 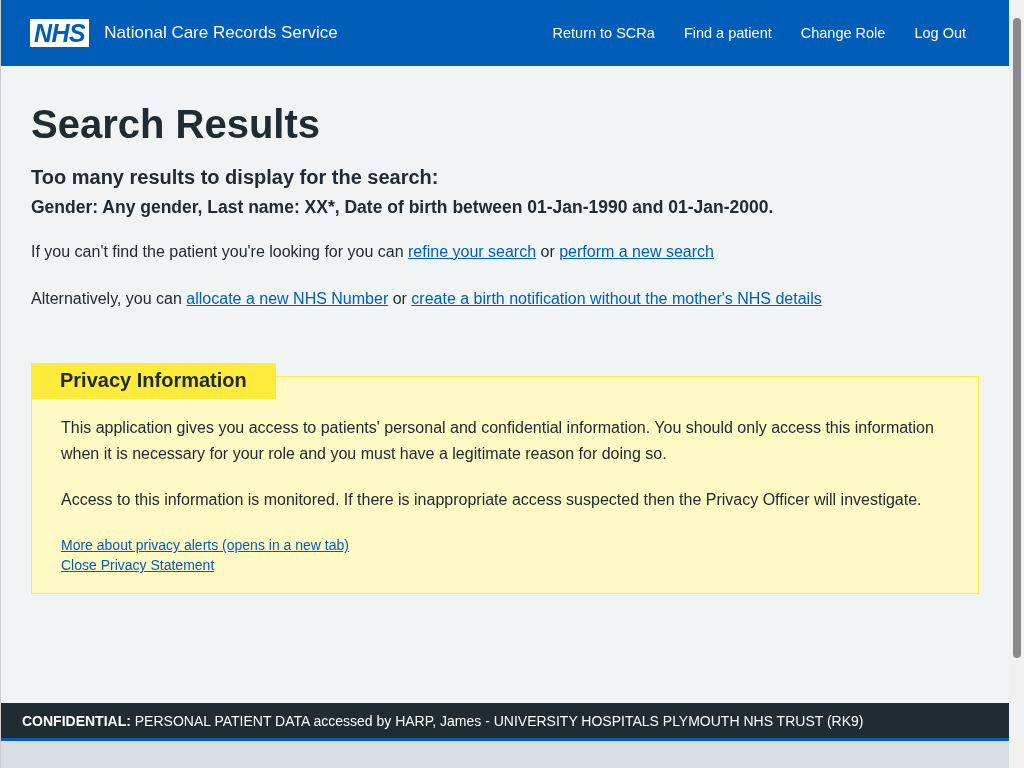 I want to click on privacy-heading: Privacy Information, so click(x=153, y=381).